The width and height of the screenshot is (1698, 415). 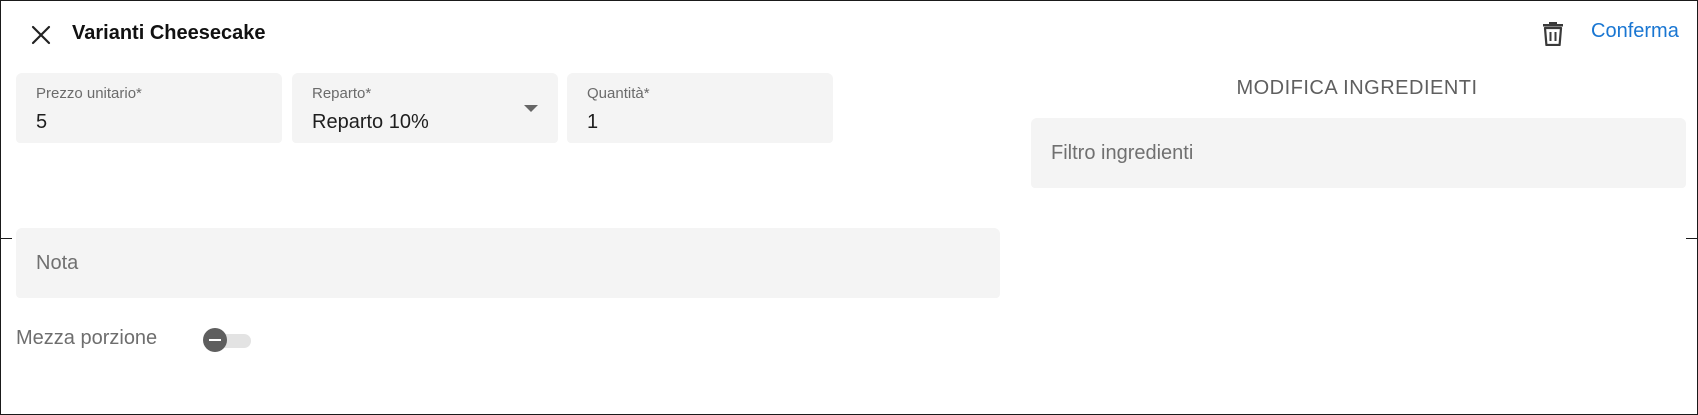 I want to click on department-label: Reparto*, so click(x=342, y=93).